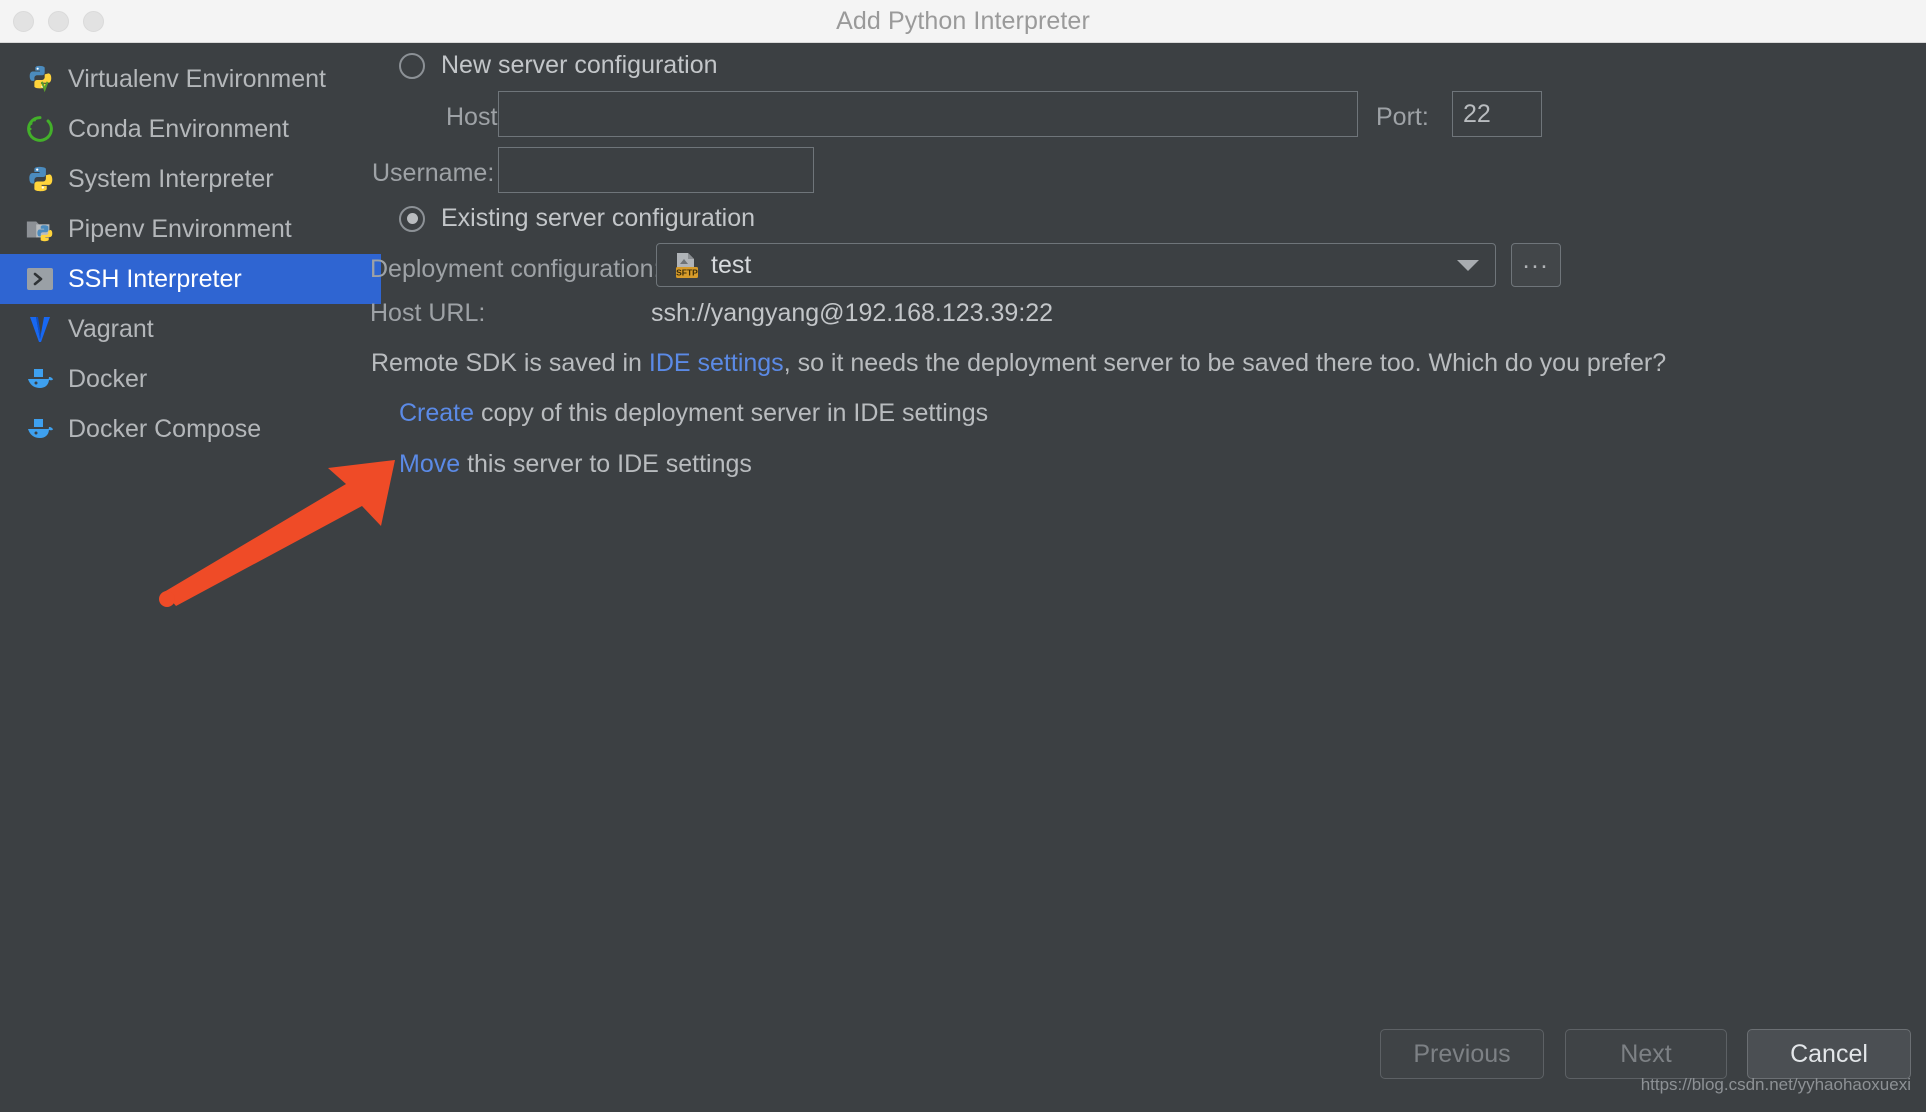  I want to click on existing-server-configuration-radio-row: Existing server configuration, so click(577, 218).